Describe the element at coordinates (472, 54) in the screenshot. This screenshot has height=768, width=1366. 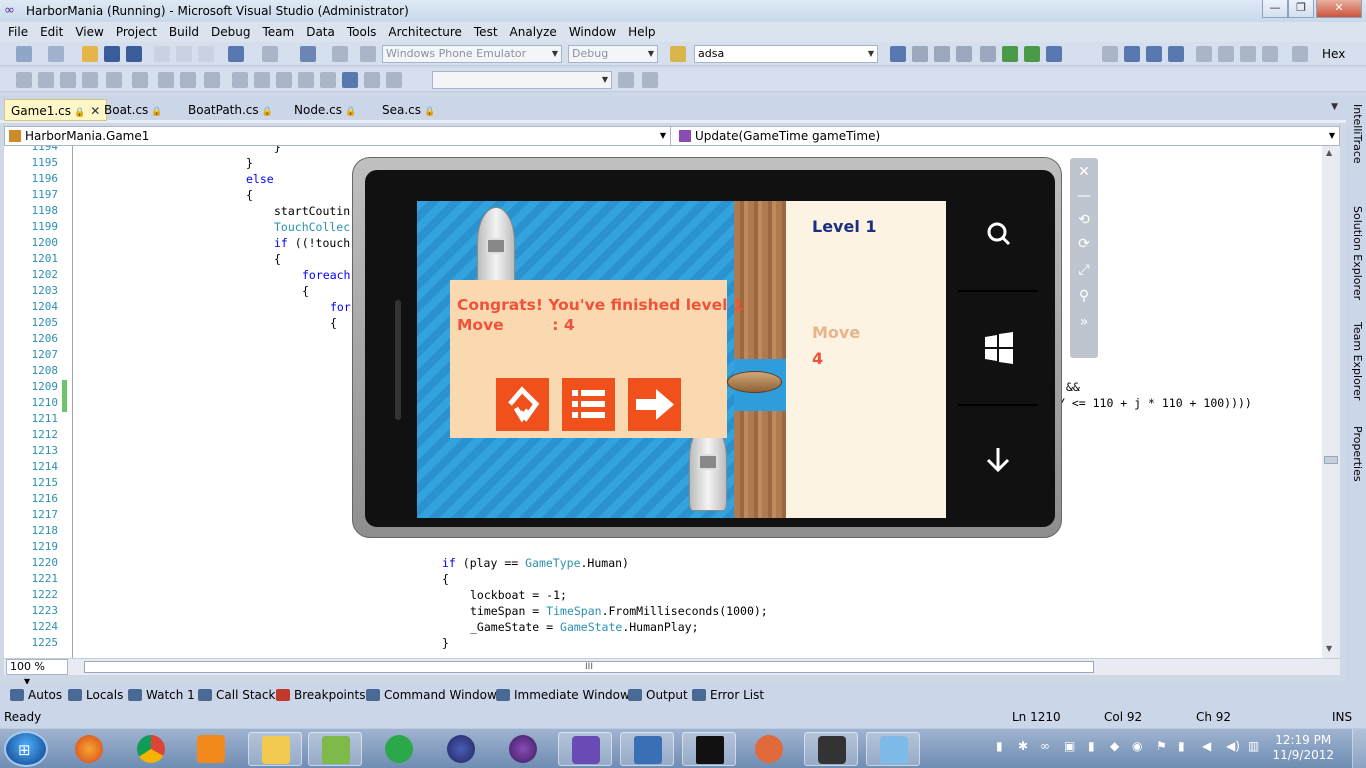
I see `target-device-select: Windows Phone Emulator ▼` at that location.